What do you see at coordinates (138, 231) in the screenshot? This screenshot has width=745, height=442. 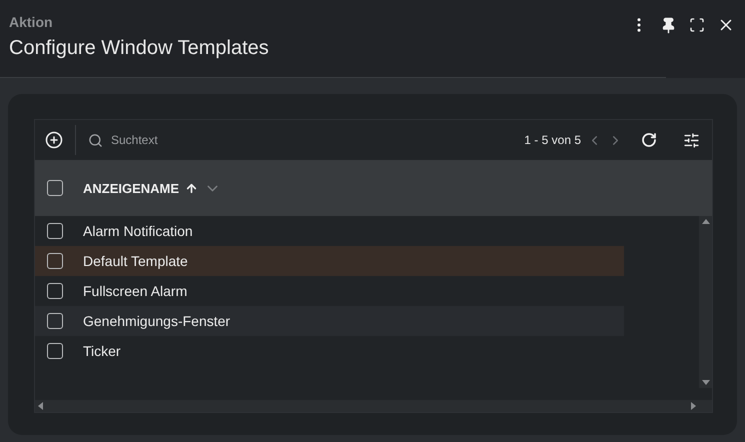 I see `table-cell: Alarm Notification` at bounding box center [138, 231].